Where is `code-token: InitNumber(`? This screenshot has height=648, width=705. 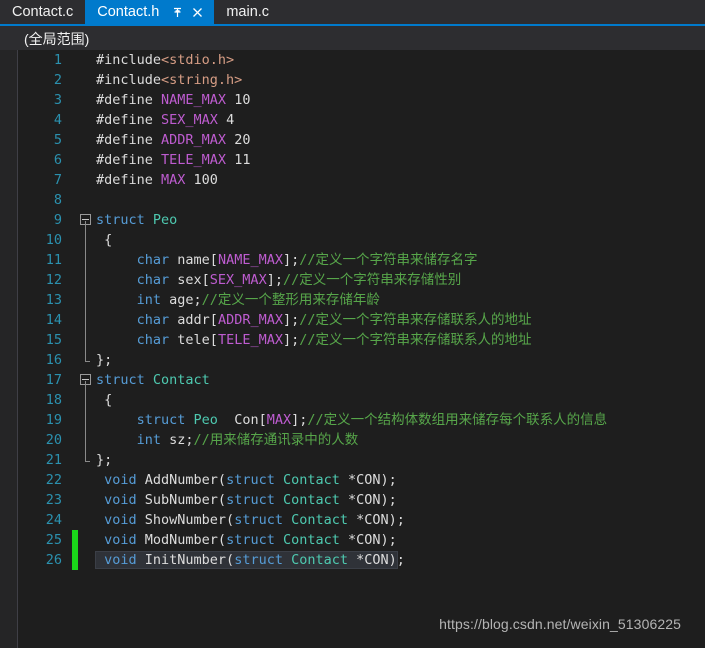
code-token: InitNumber( is located at coordinates (185, 560).